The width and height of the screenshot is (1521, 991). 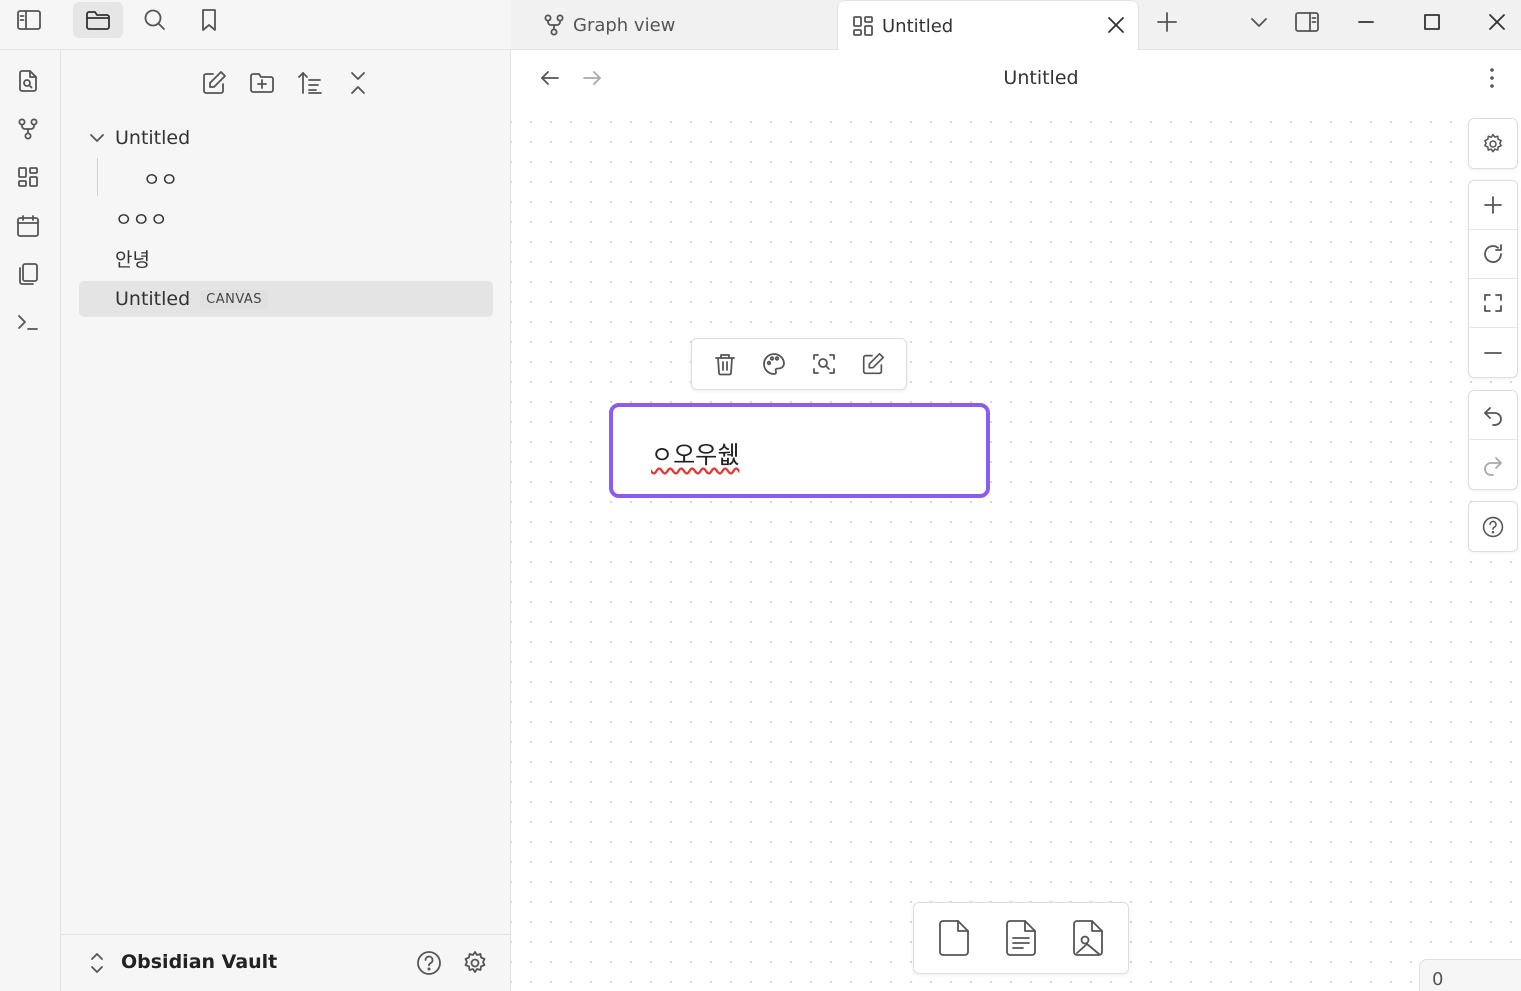 I want to click on edit-node-button, so click(x=873, y=364).